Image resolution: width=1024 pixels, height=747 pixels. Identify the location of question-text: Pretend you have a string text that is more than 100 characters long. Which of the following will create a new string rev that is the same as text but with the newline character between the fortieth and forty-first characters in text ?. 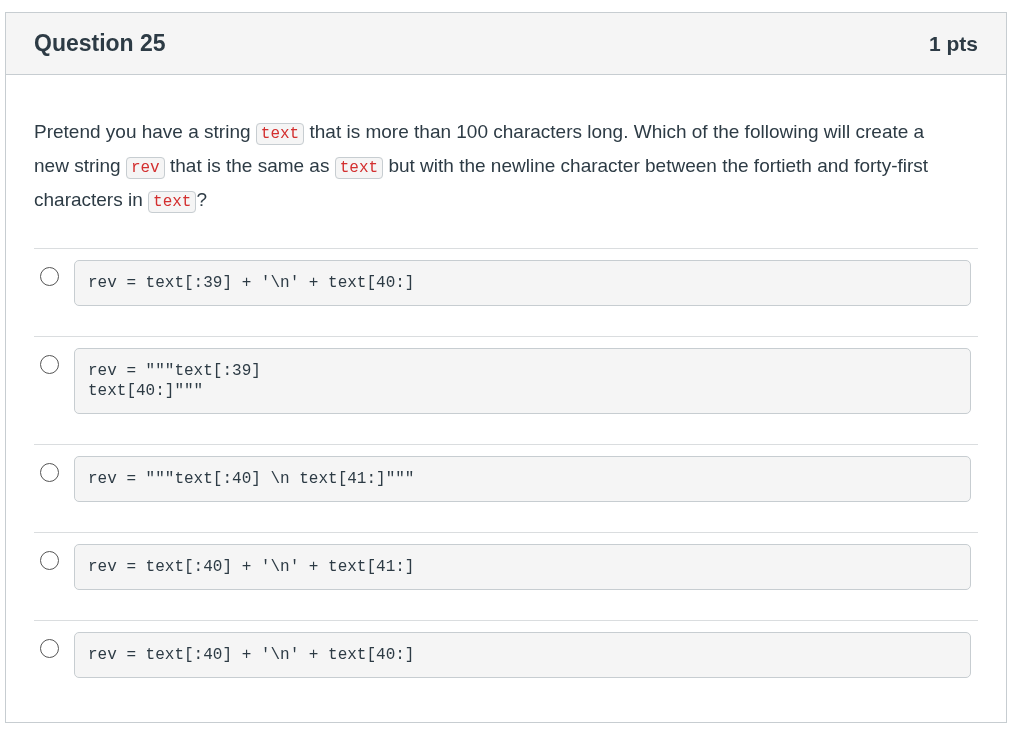
(482, 167).